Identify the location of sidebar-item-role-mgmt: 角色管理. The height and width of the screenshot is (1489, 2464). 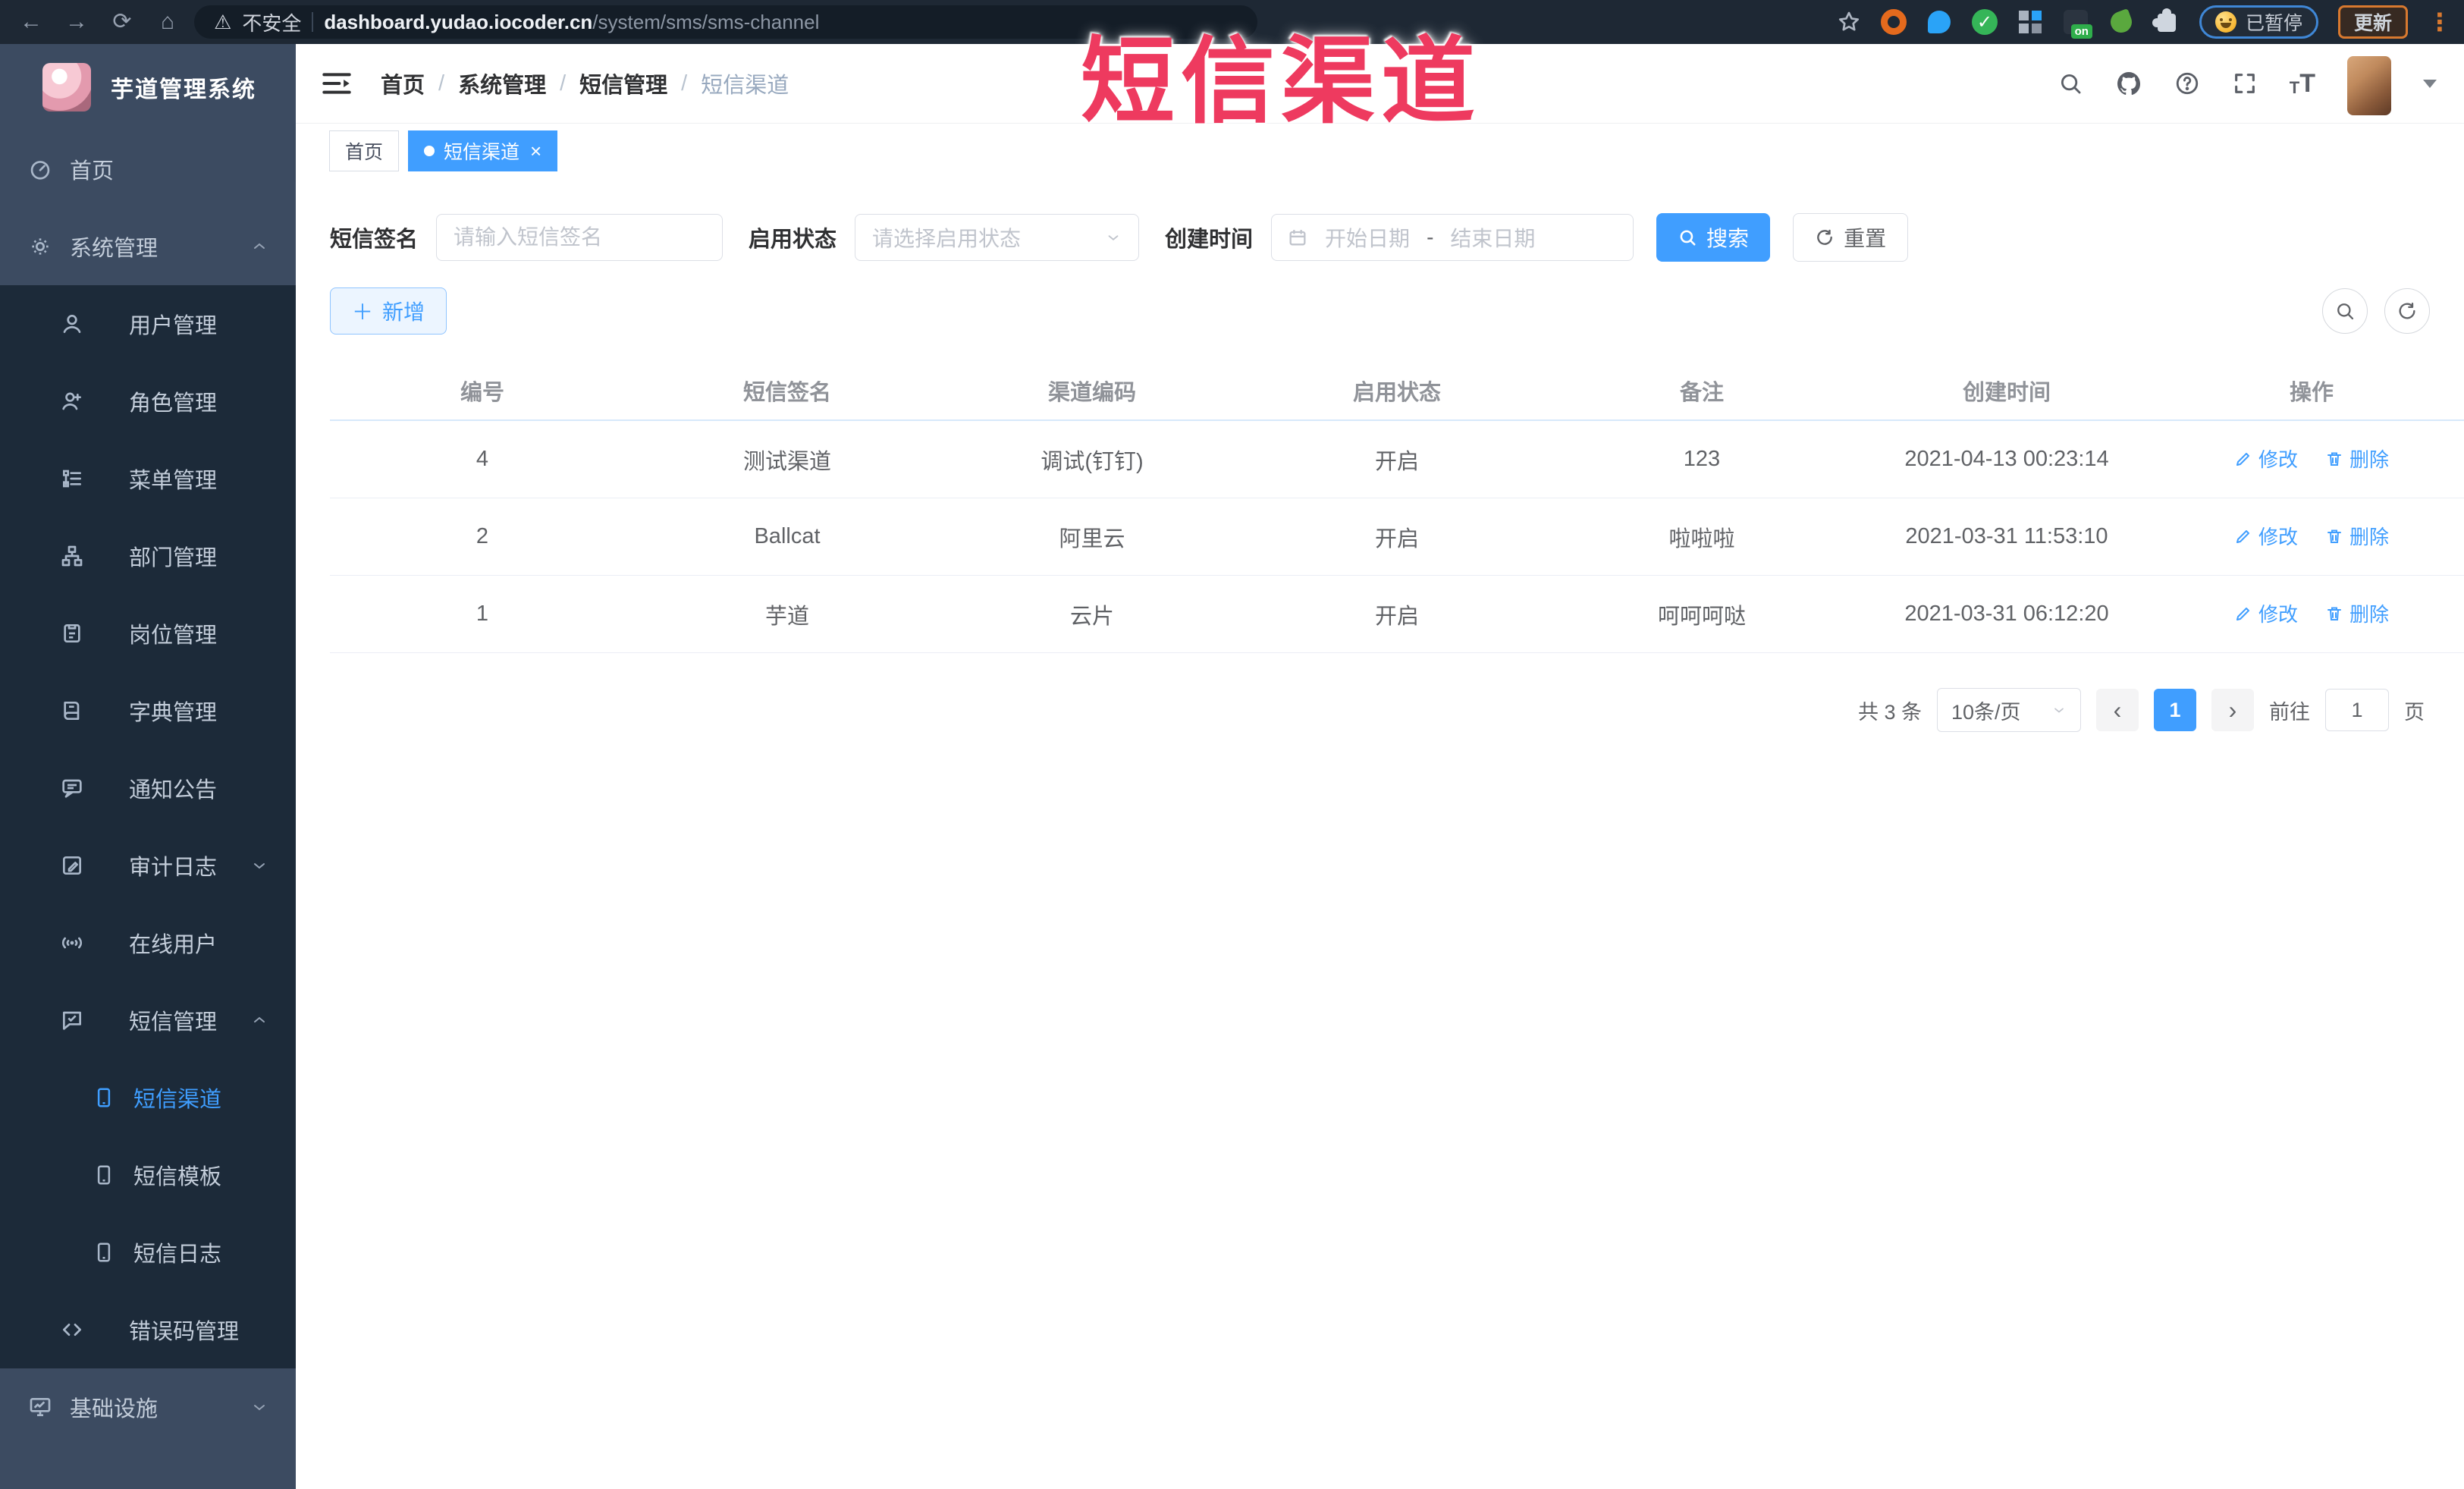
(148, 401).